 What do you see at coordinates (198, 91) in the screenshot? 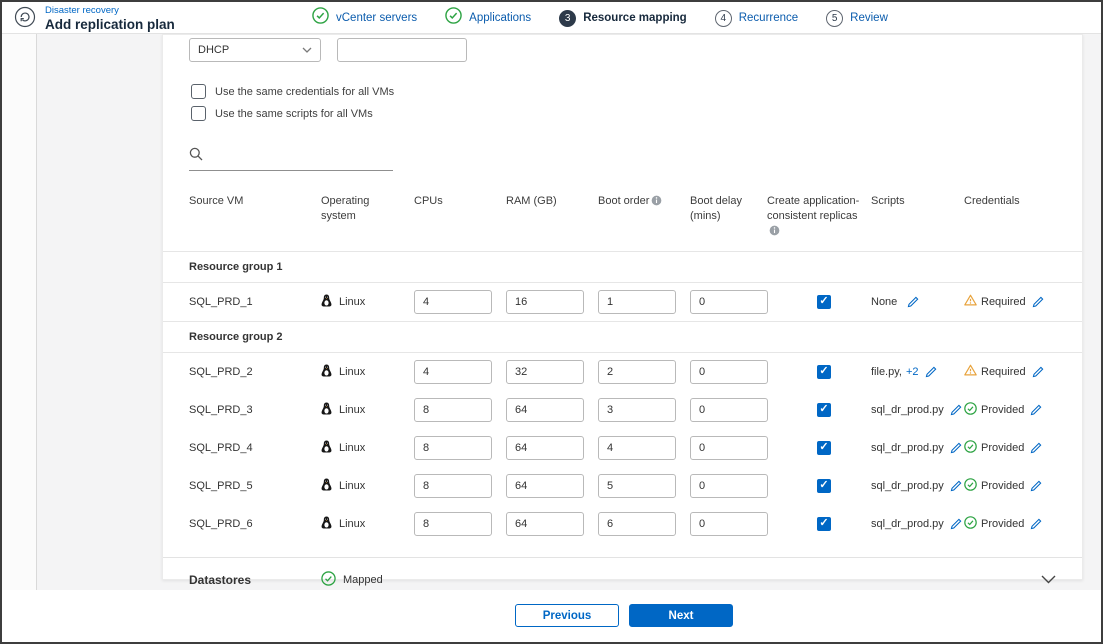
I see `same-credentials-checkbox` at bounding box center [198, 91].